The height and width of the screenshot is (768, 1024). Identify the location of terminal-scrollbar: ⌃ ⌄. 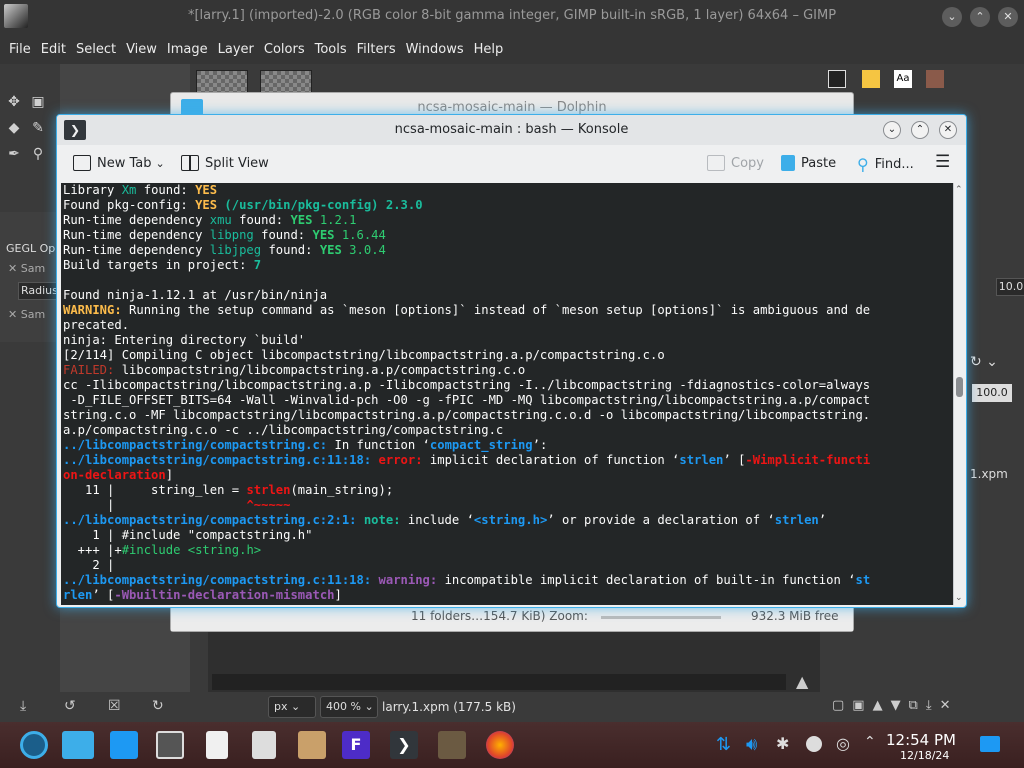
(959, 394).